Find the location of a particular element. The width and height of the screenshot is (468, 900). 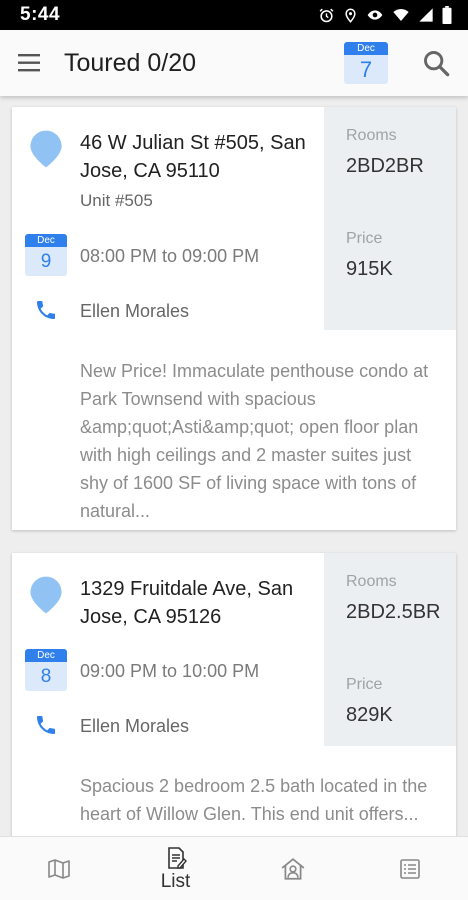

date-filter-day: 7 is located at coordinates (366, 69).